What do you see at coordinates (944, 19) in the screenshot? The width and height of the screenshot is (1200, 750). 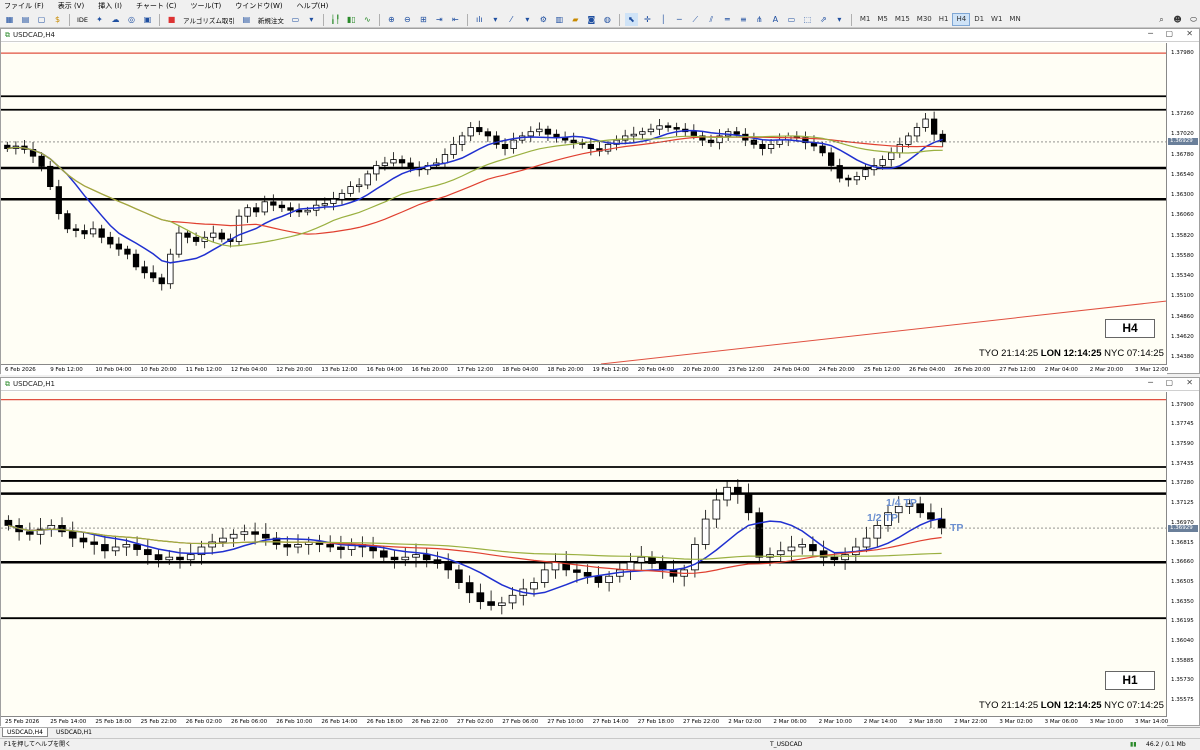 I see `timeframe-h1: H1` at bounding box center [944, 19].